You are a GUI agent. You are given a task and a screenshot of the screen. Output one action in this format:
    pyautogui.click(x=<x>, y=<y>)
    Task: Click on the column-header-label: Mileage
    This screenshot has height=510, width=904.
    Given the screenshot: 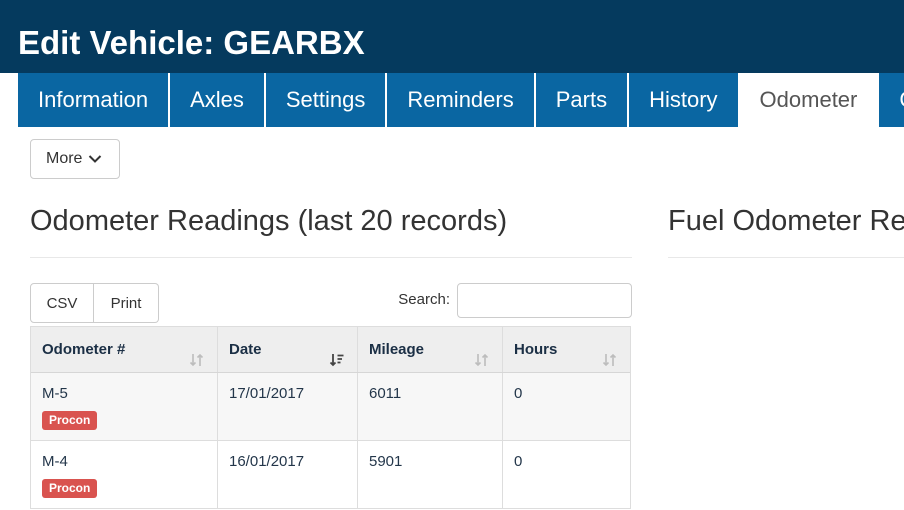 What is the action you would take?
    pyautogui.click(x=397, y=349)
    